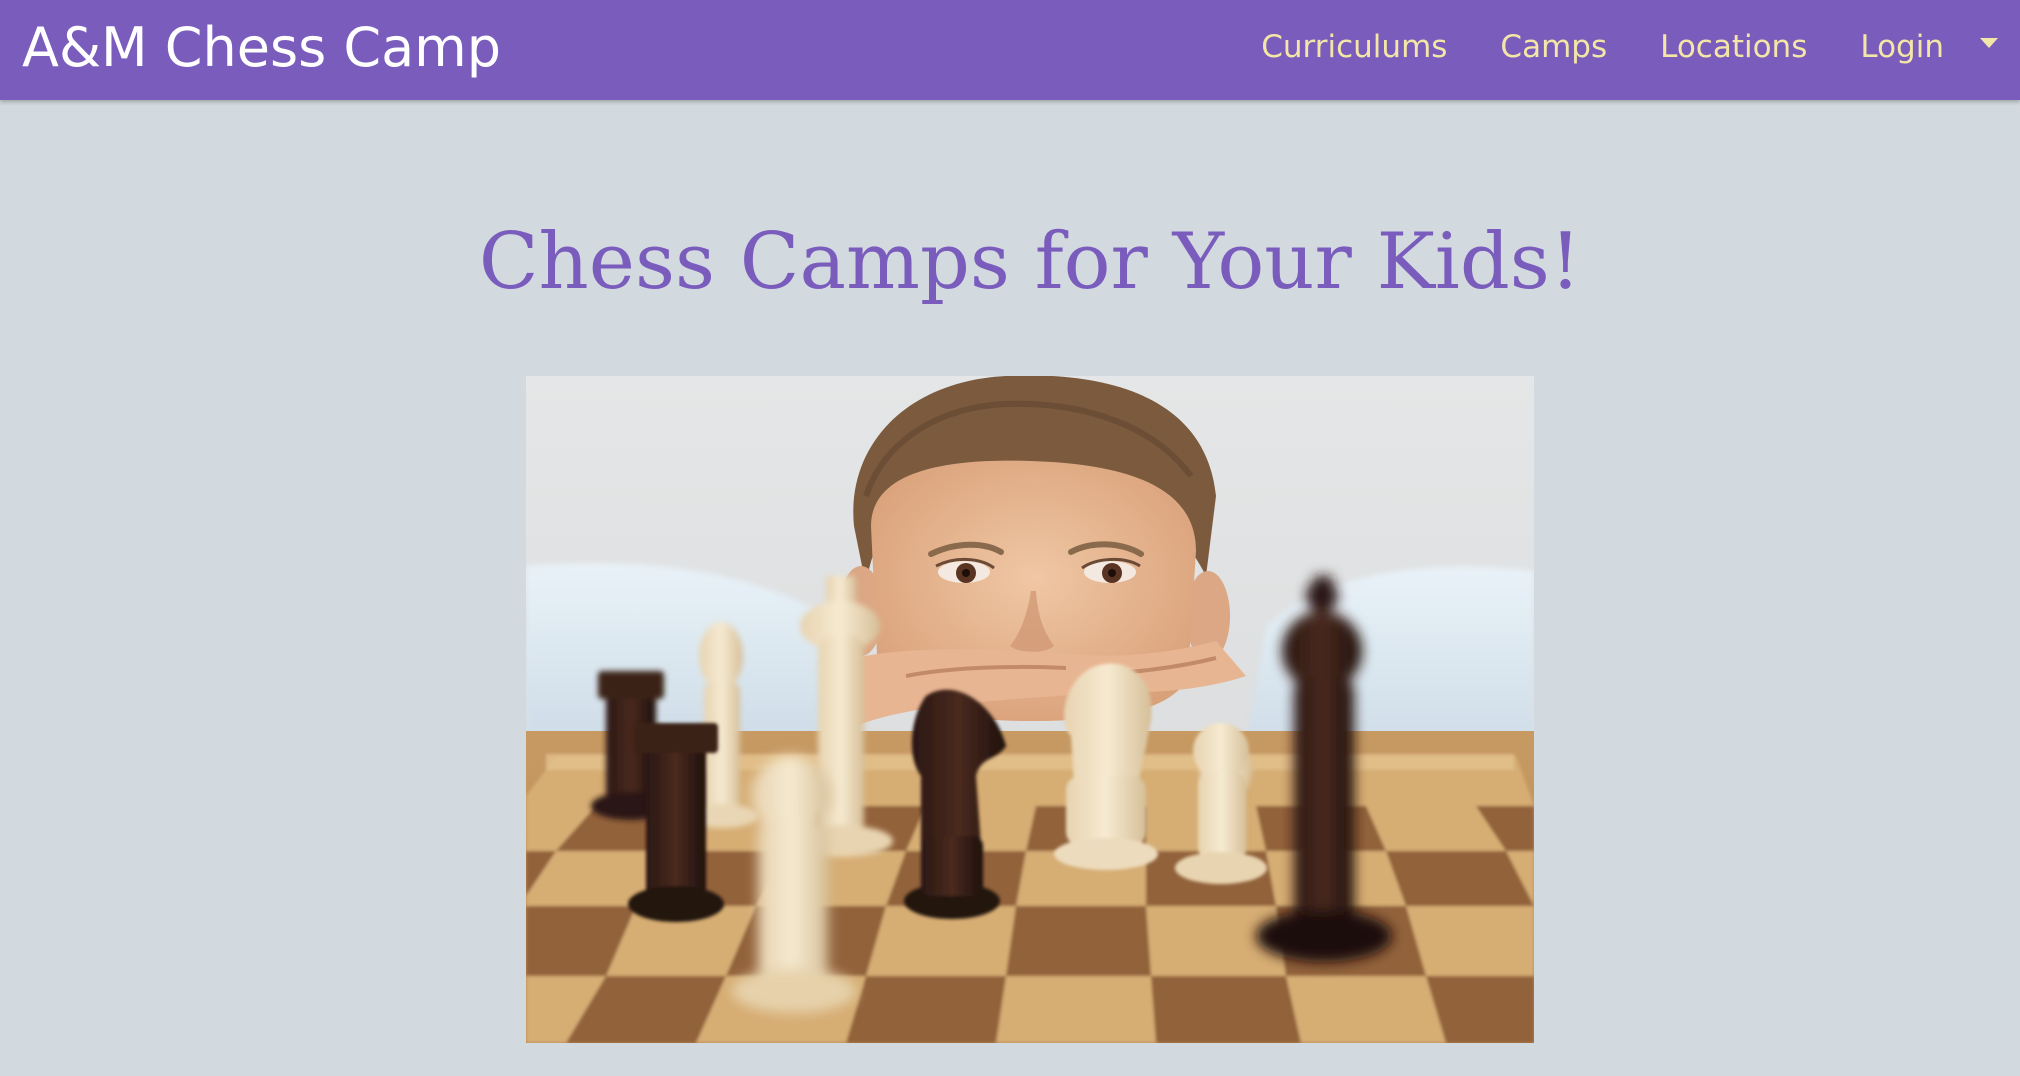  Describe the element at coordinates (261, 48) in the screenshot. I see `brand-link: A&M Chess Camp` at that location.